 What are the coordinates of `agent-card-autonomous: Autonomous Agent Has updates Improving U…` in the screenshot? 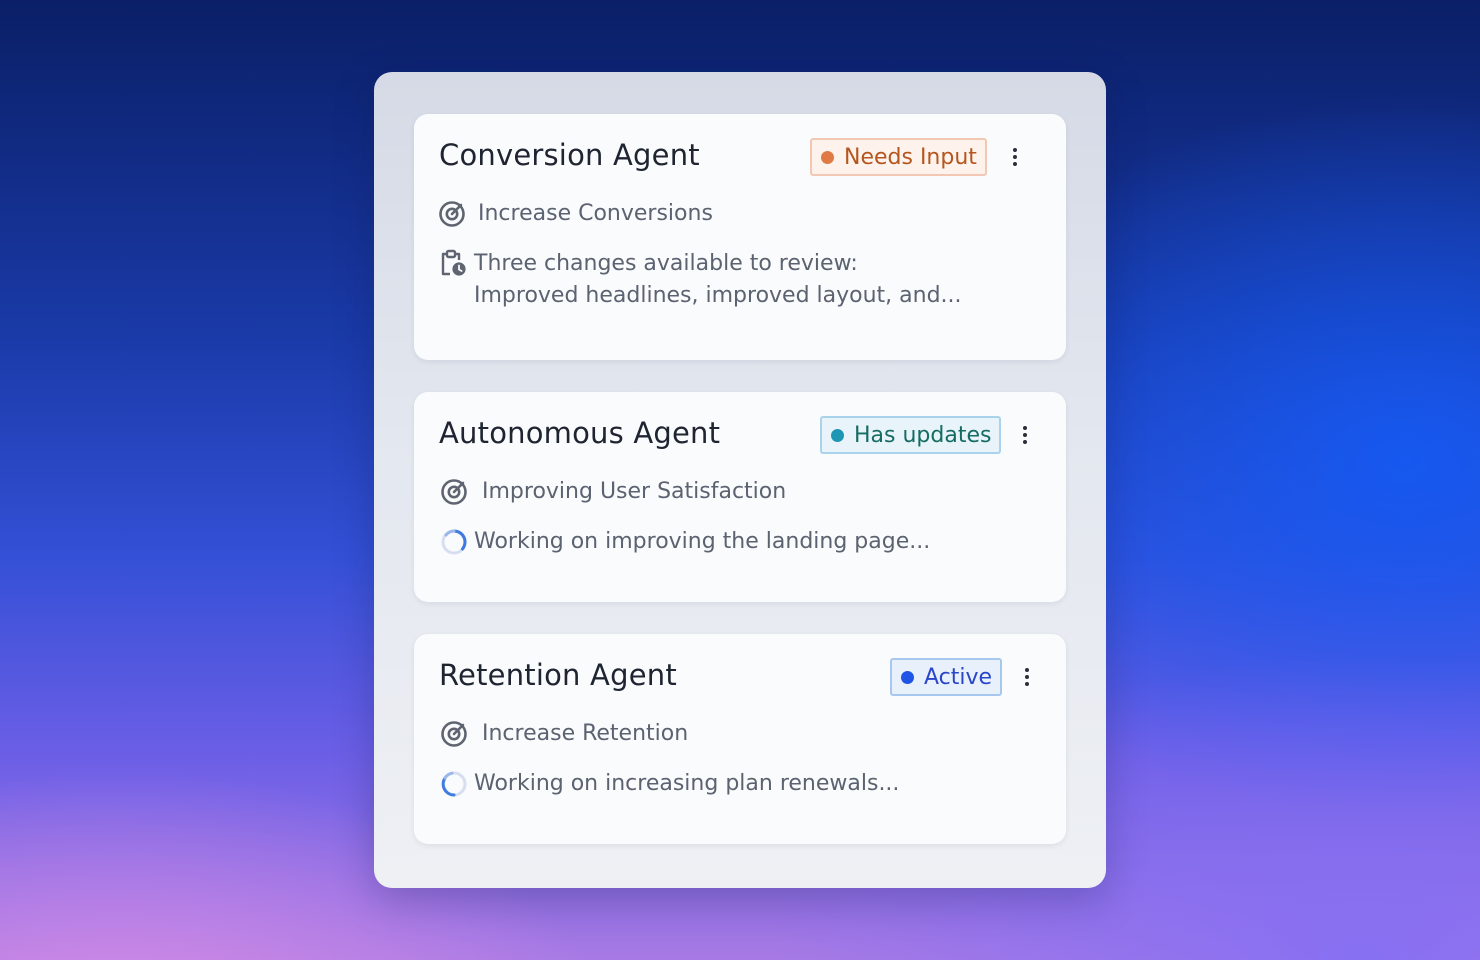 It's located at (740, 497).